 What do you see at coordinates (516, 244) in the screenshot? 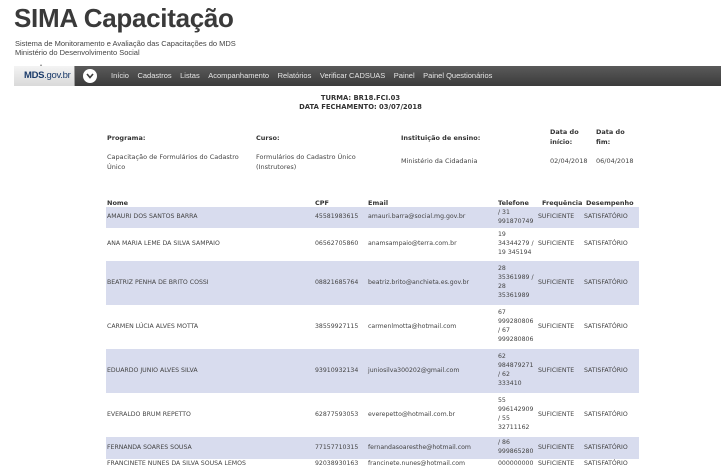
I see `telefone-line: 34344279 /` at bounding box center [516, 244].